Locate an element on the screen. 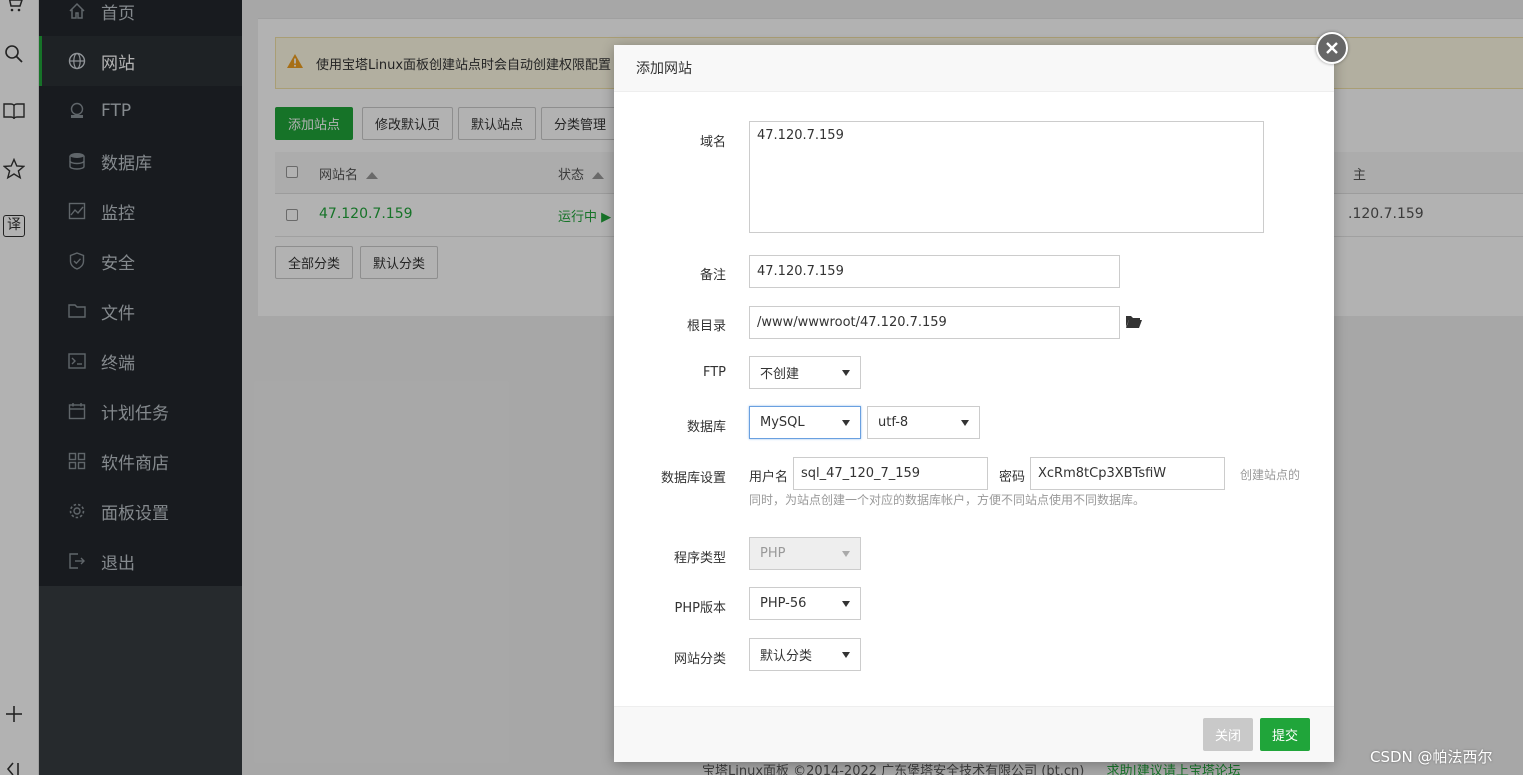  db-settings-label: 数据库设置 is located at coordinates (693, 478).